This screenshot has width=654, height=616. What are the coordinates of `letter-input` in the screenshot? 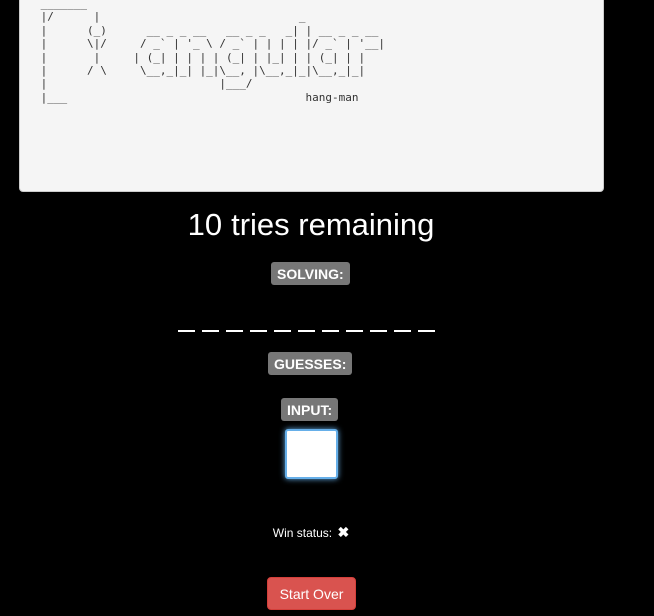 It's located at (311, 454).